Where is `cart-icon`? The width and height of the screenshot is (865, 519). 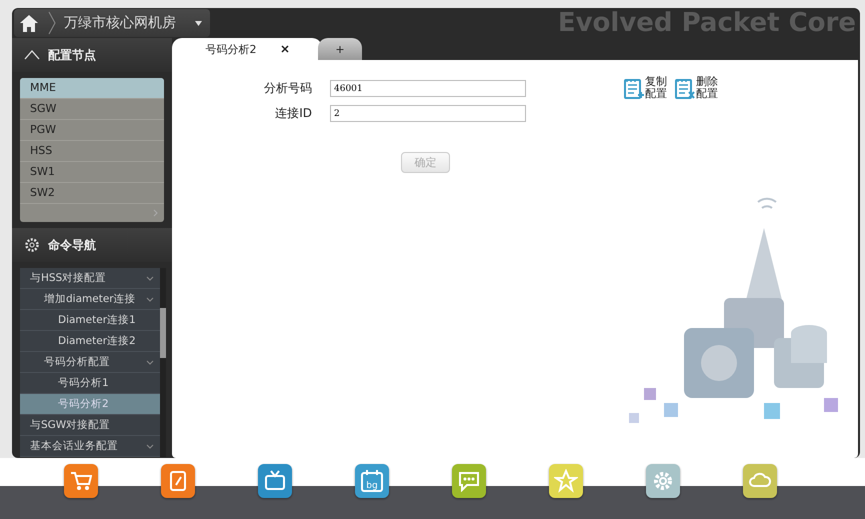
cart-icon is located at coordinates (81, 481).